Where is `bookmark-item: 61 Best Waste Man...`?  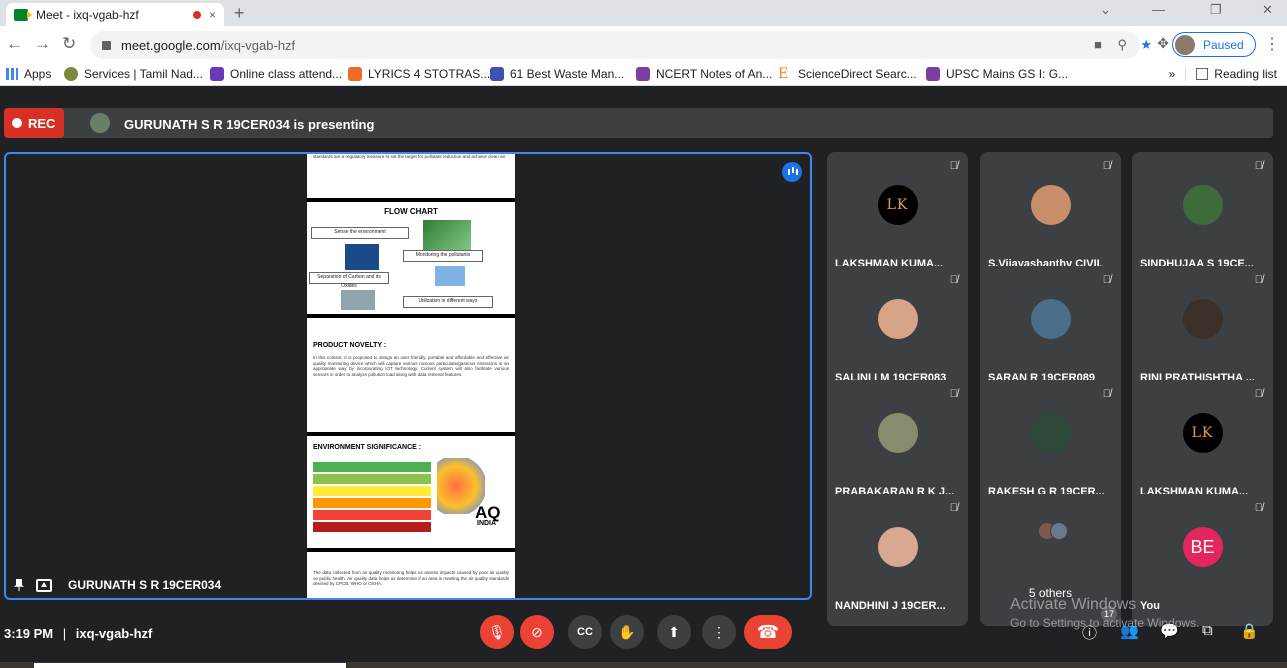
bookmark-item: 61 Best Waste Man... is located at coordinates (557, 74).